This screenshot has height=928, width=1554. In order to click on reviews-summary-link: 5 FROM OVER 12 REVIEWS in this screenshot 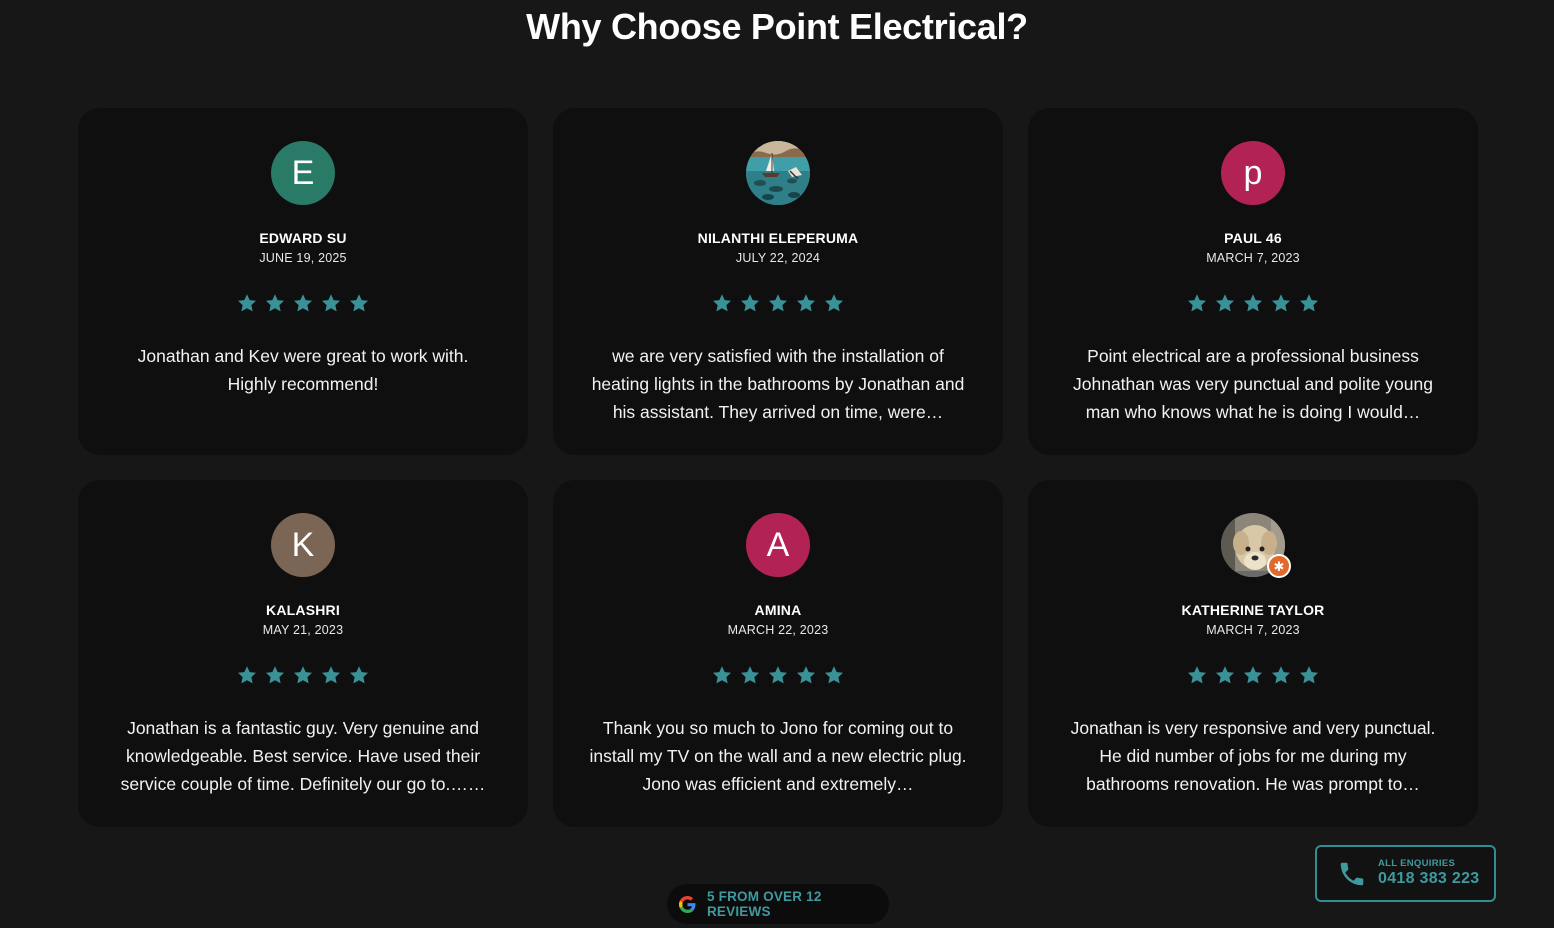, I will do `click(778, 904)`.